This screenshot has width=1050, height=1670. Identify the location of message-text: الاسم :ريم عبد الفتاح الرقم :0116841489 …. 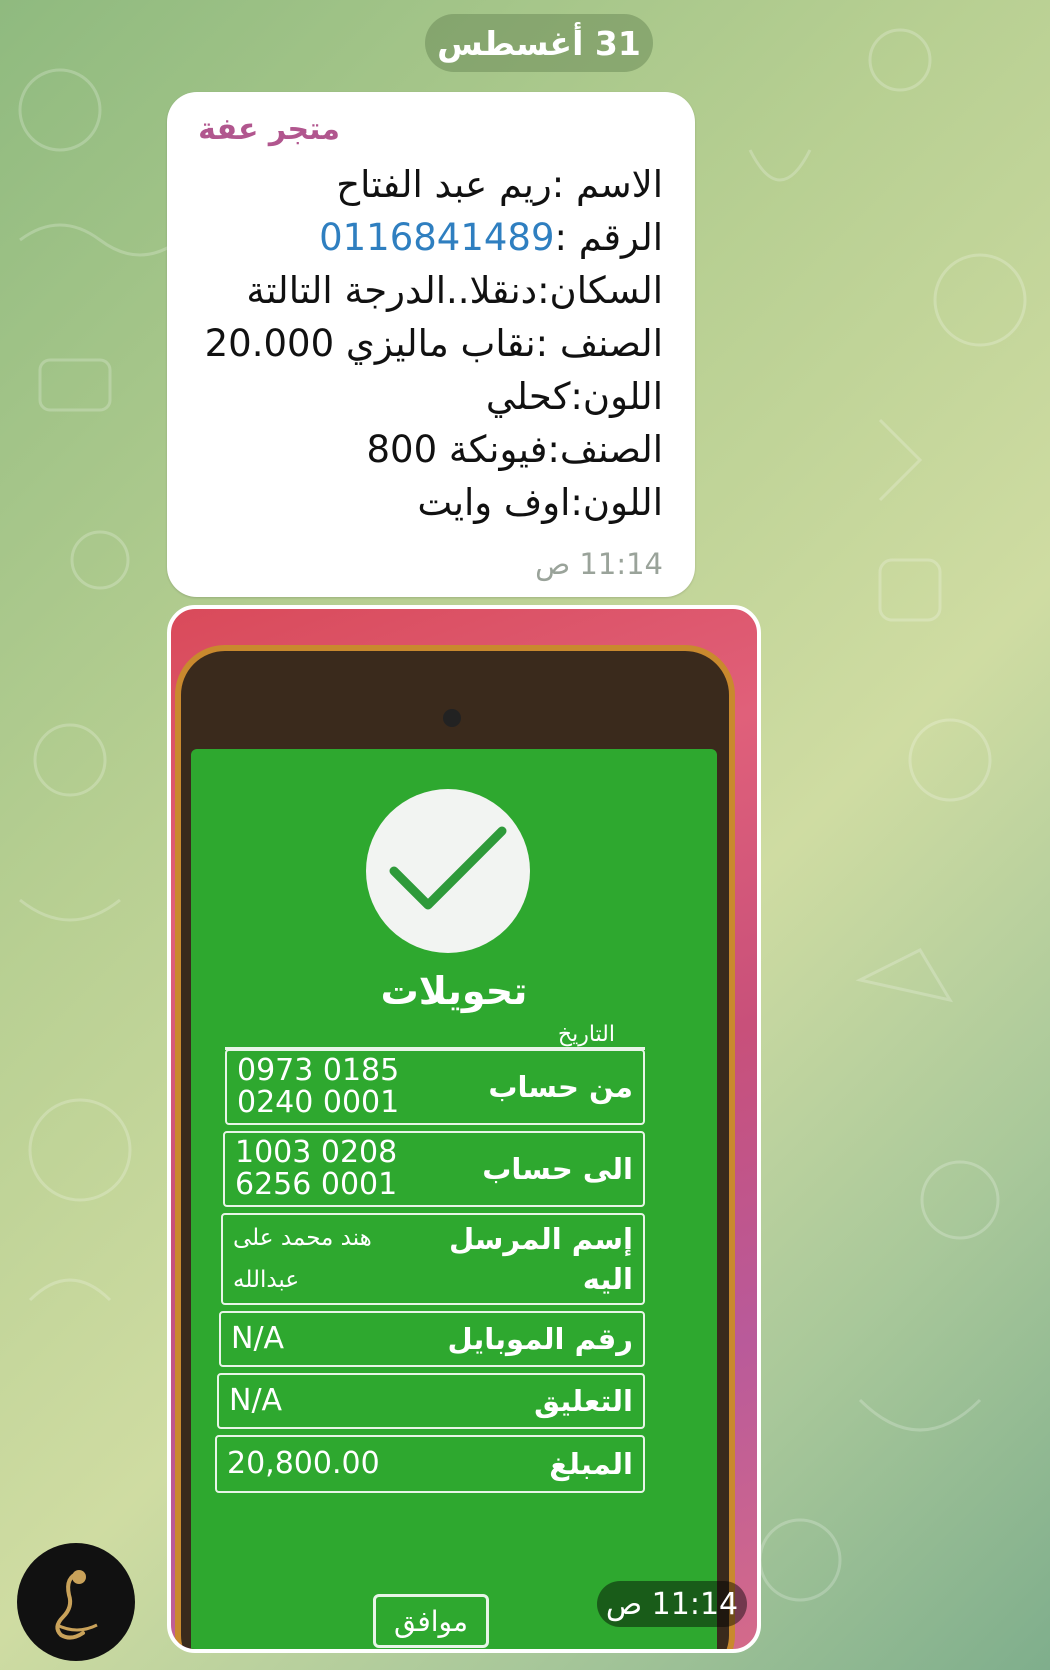
(434, 343).